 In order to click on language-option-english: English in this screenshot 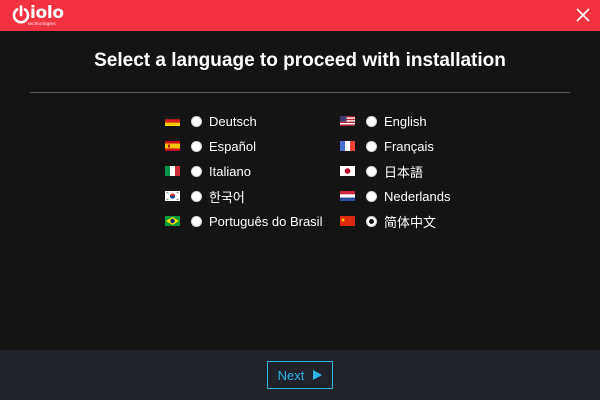, I will do `click(383, 121)`.